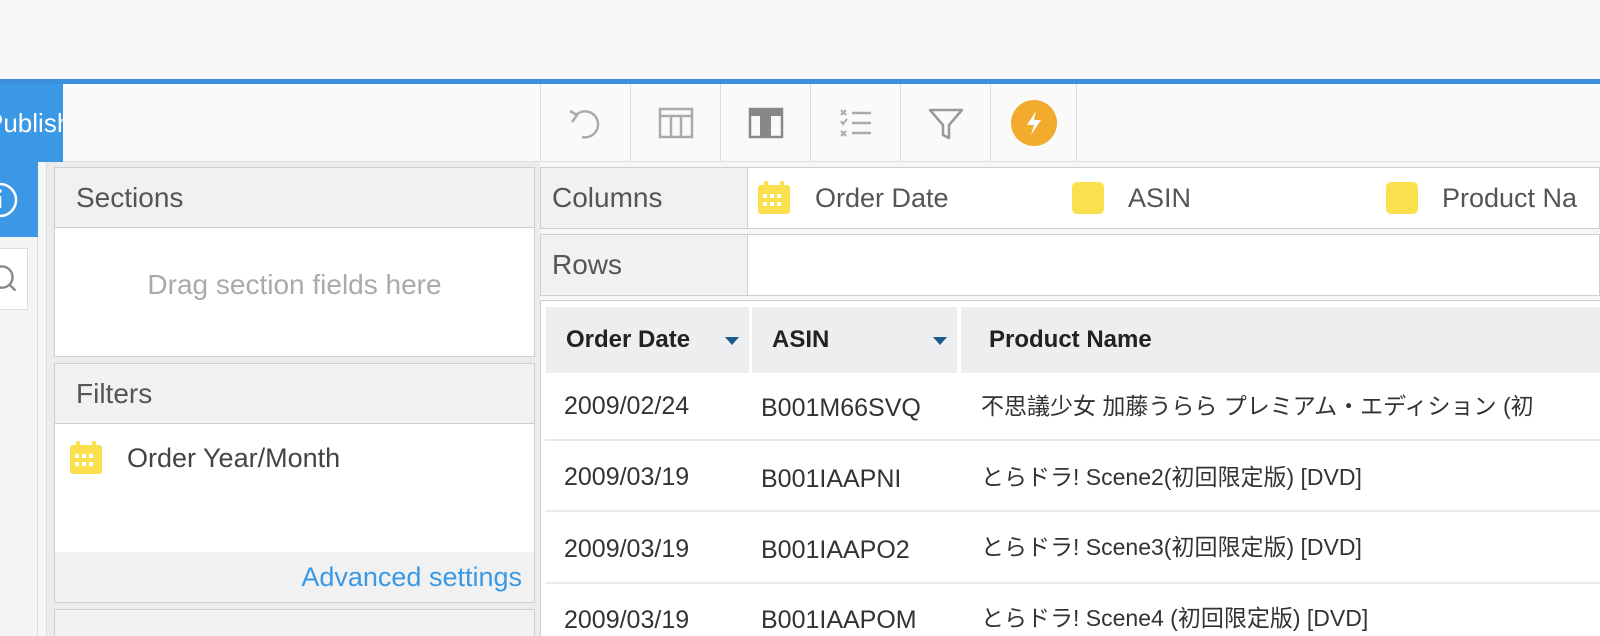 Image resolution: width=1600 pixels, height=636 pixels. I want to click on publish-label: Publish, so click(31, 123).